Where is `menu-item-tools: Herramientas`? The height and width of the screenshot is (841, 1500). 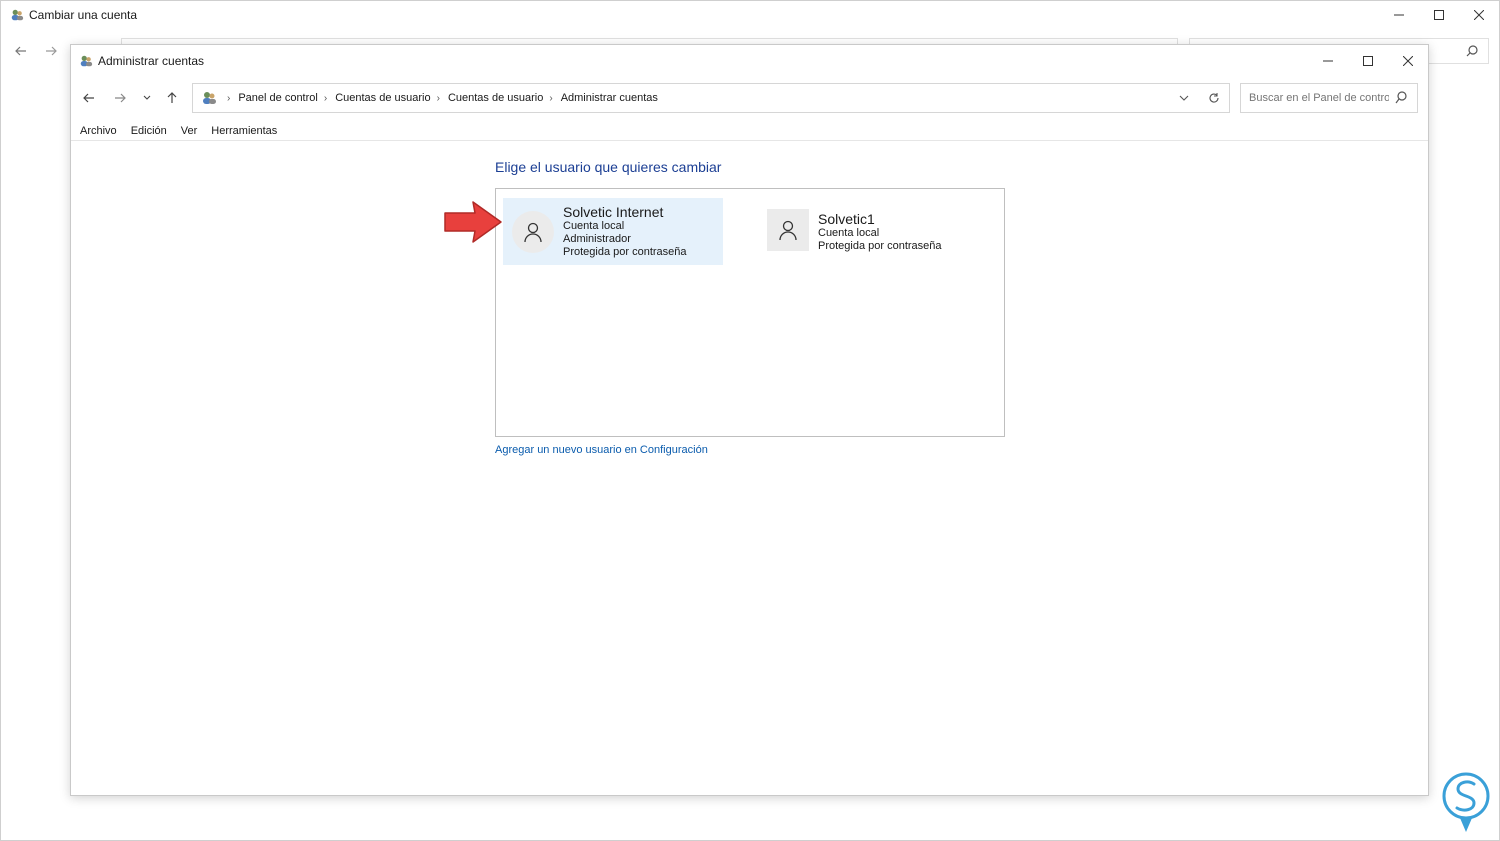
menu-item-tools: Herramientas is located at coordinates (244, 133).